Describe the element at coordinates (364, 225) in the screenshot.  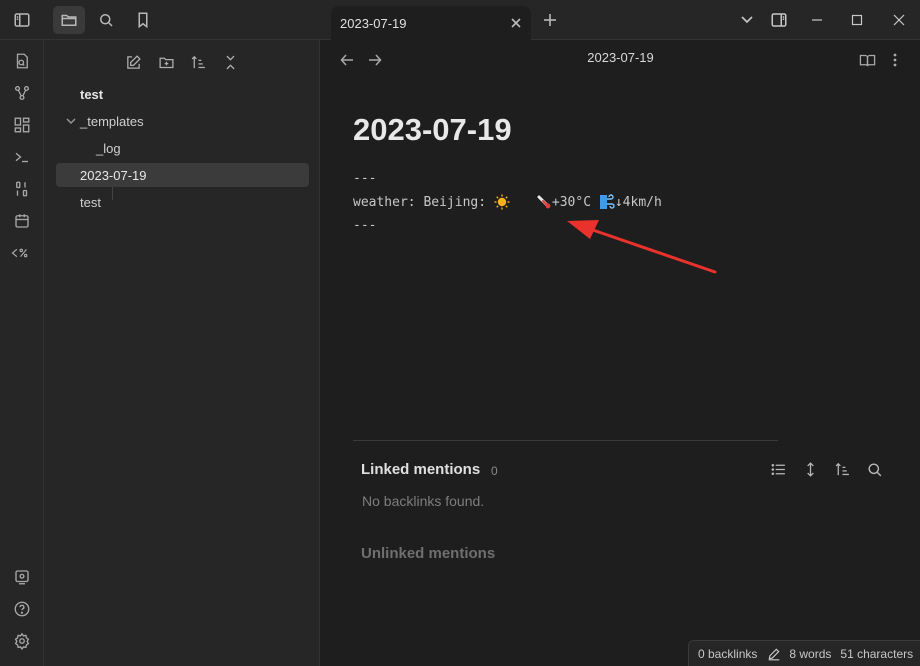
I see `frontmatter-close: ---` at that location.